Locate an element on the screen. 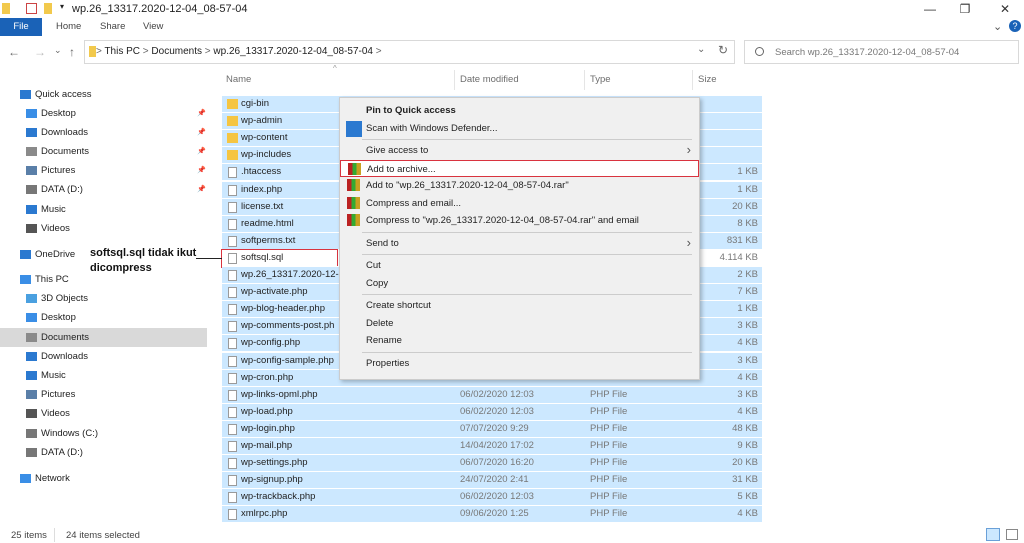 This screenshot has height=543, width=1024. breadcrumb-documents: Documents is located at coordinates (176, 51).